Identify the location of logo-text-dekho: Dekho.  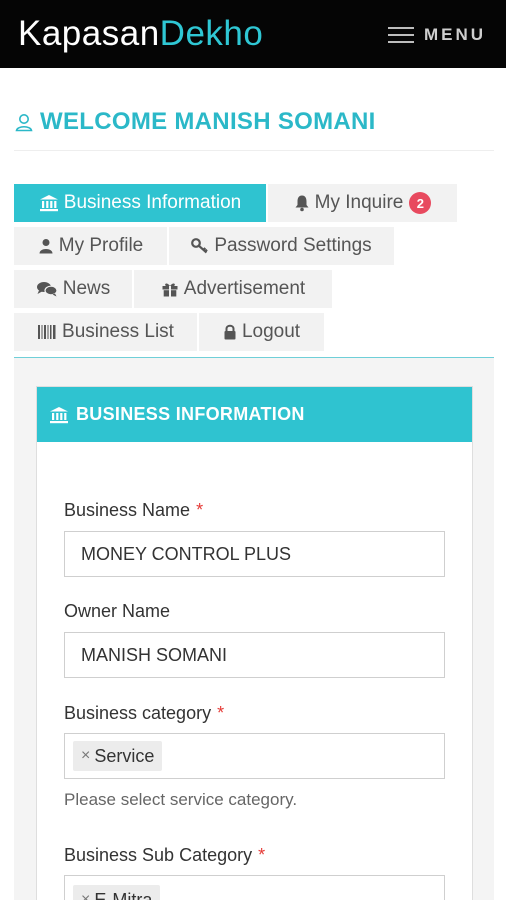
(211, 33).